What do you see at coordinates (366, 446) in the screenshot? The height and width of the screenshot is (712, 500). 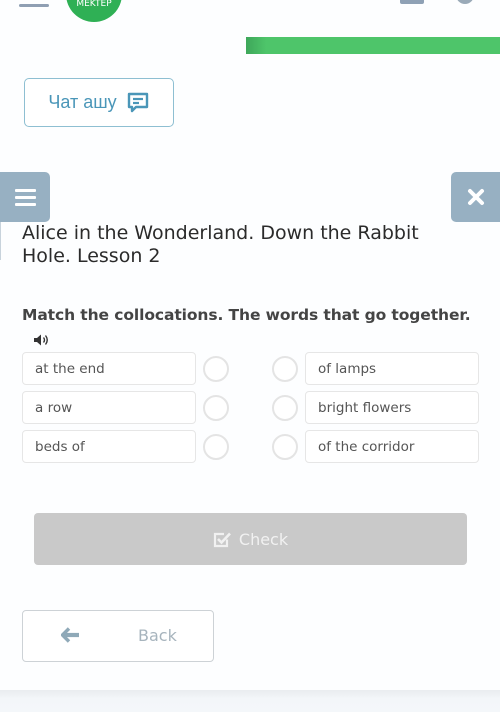 I see `right-match-label: of the corridor` at bounding box center [366, 446].